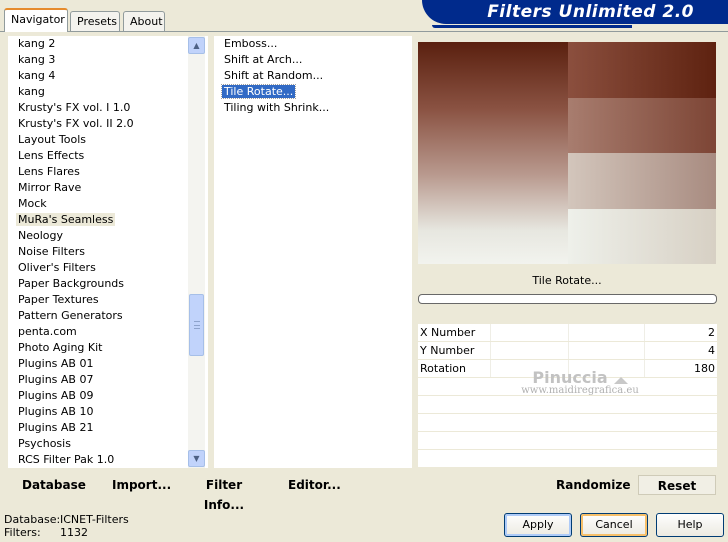 The height and width of the screenshot is (542, 728). Describe the element at coordinates (108, 444) in the screenshot. I see `category-item: Psychosis` at that location.